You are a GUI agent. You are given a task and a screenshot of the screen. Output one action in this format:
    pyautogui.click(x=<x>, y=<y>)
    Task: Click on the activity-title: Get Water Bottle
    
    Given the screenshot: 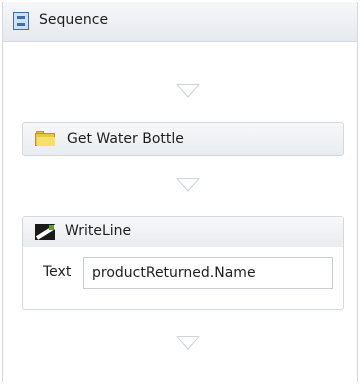 What is the action you would take?
    pyautogui.click(x=125, y=139)
    